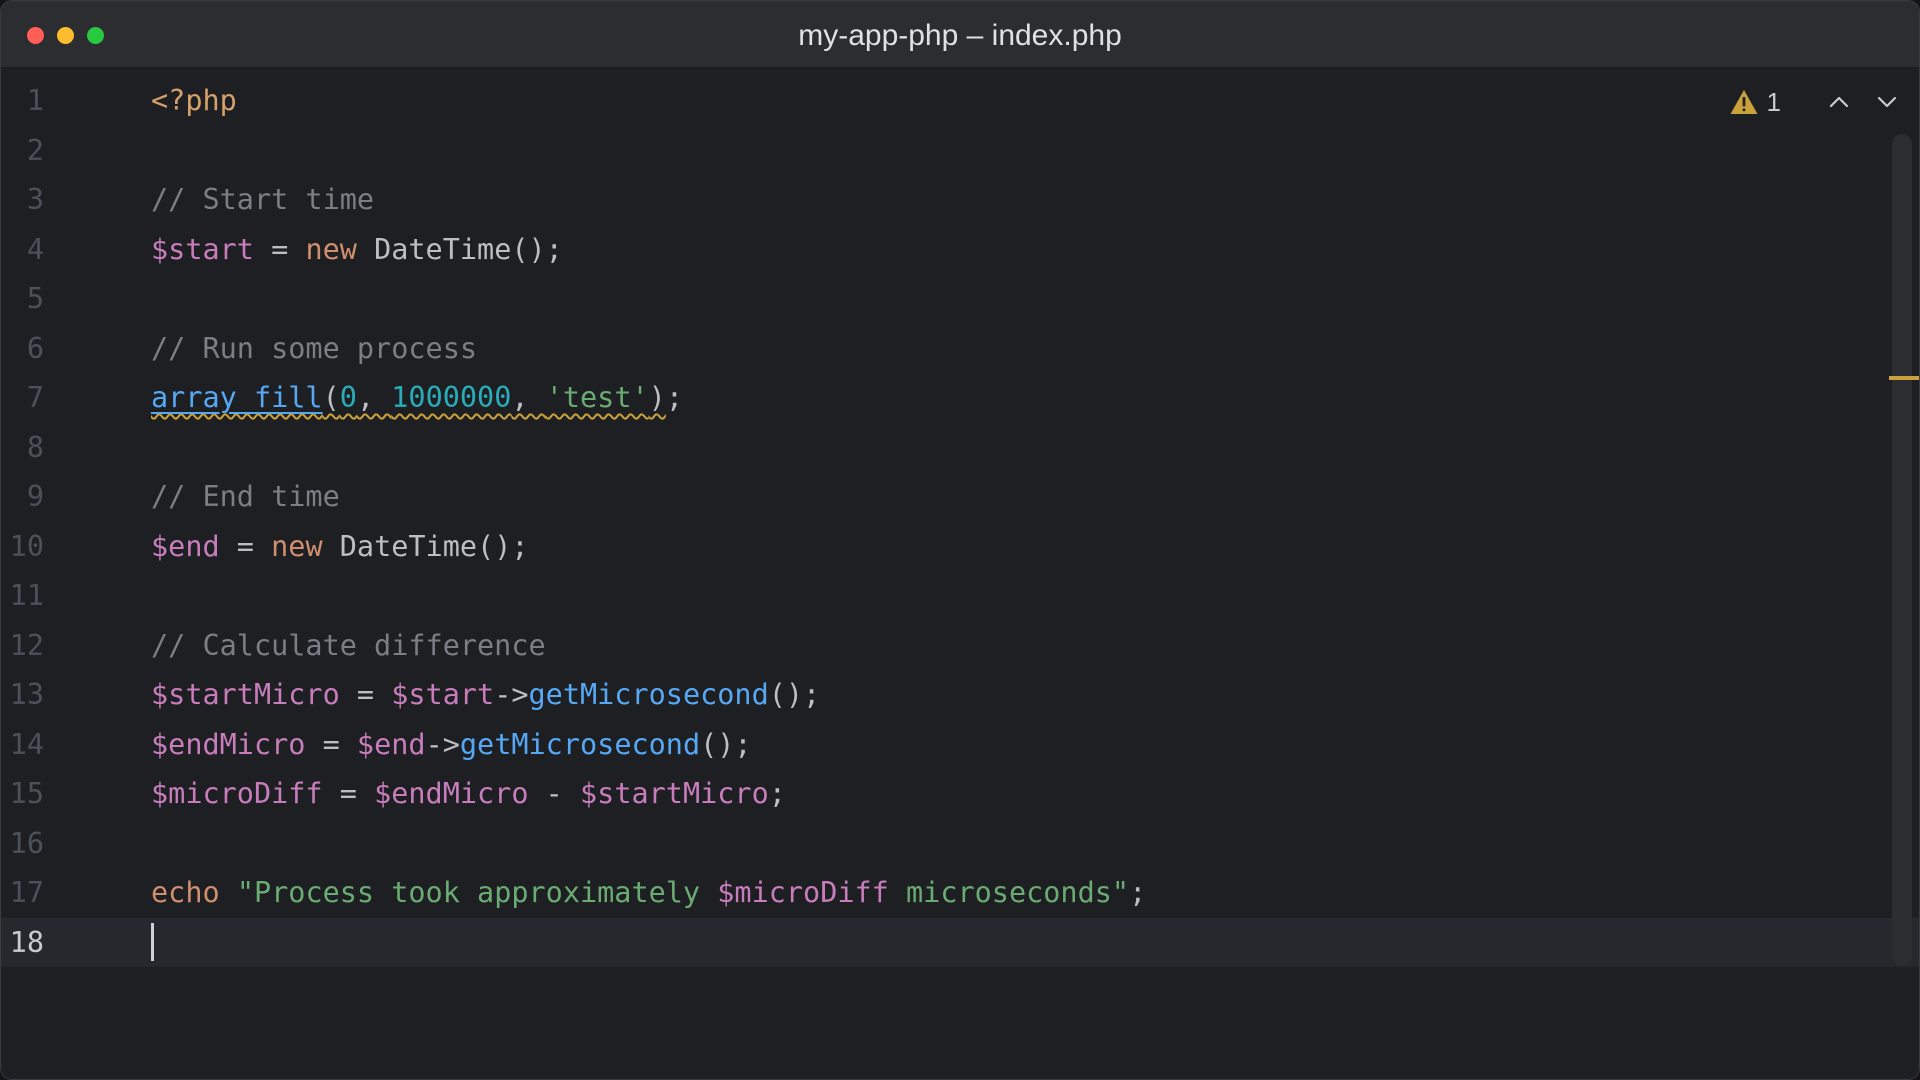 This screenshot has height=1080, width=1920. What do you see at coordinates (194, 101) in the screenshot?
I see `line-code: <?php` at bounding box center [194, 101].